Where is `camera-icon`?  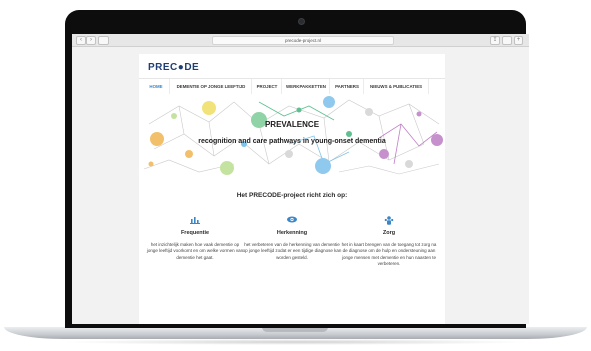 camera-icon is located at coordinates (301, 21).